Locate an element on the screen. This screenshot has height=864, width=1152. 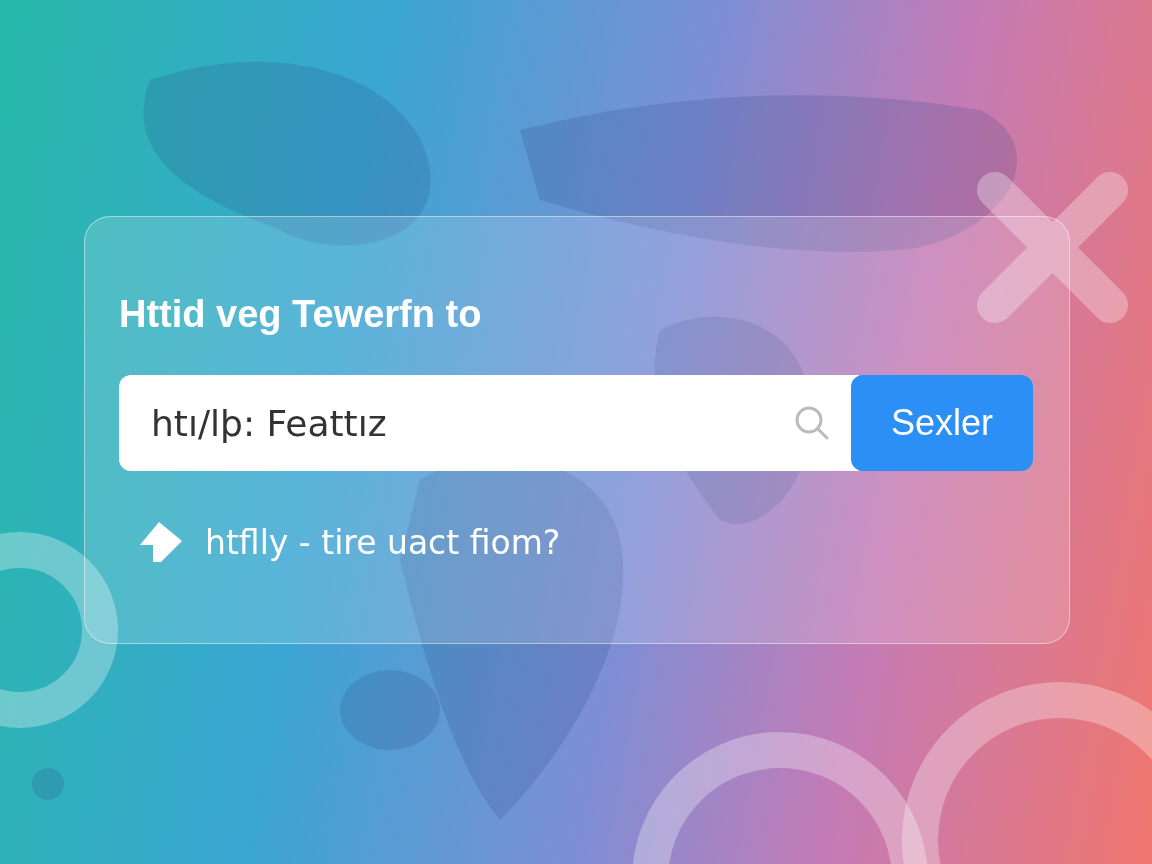
search-bar: htı/lþ: Feattız is located at coordinates (489, 423).